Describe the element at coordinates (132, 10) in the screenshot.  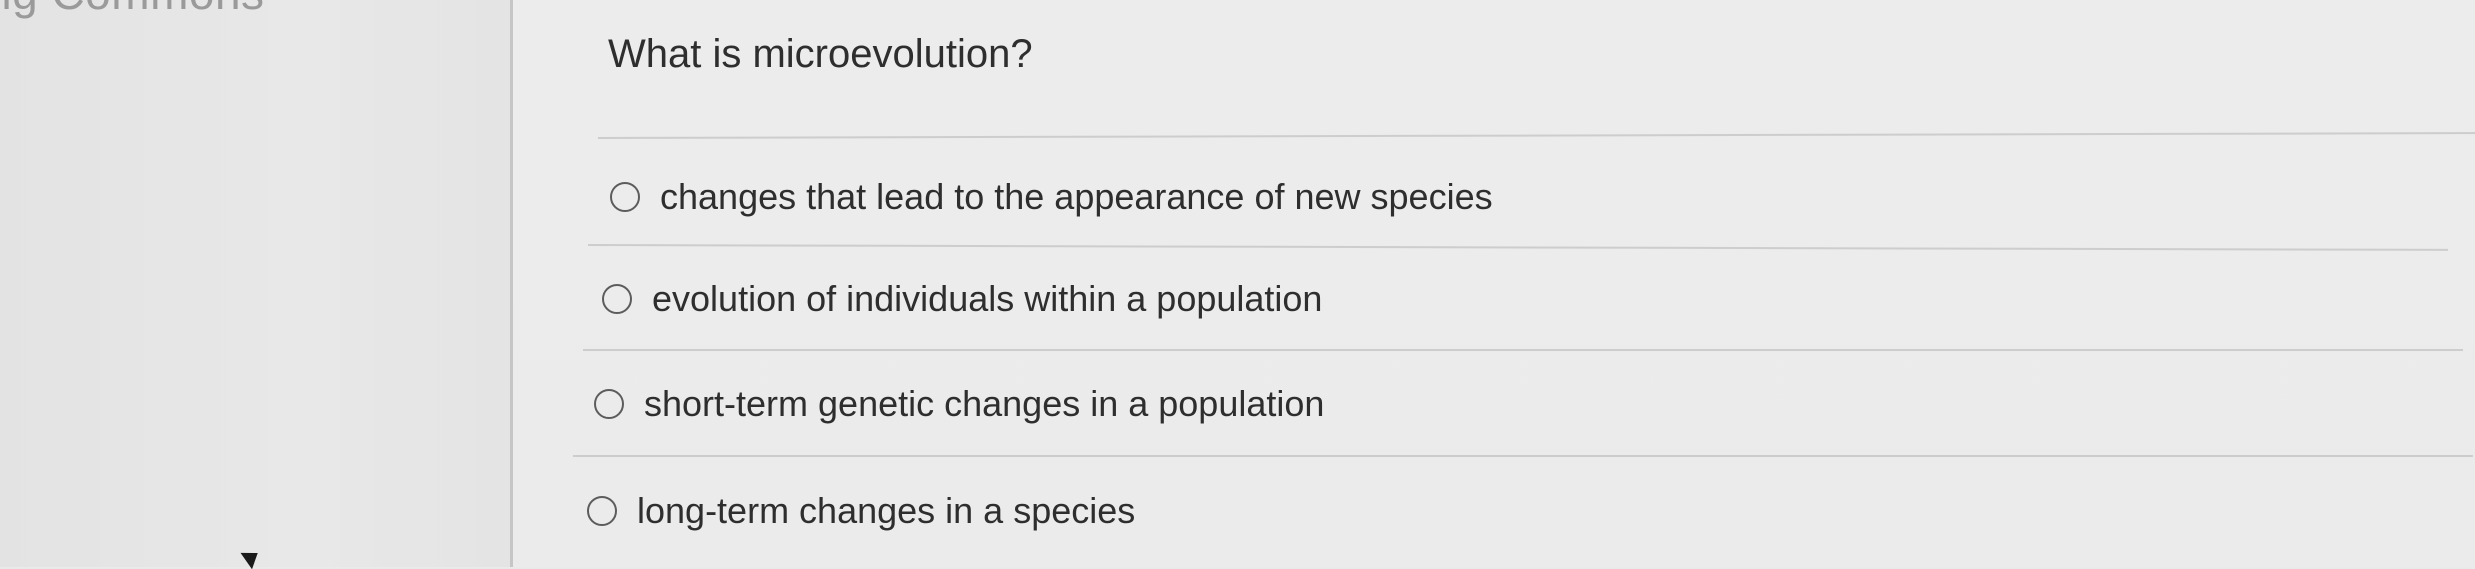
I see `left-panel-faded-text: ng Commons` at that location.